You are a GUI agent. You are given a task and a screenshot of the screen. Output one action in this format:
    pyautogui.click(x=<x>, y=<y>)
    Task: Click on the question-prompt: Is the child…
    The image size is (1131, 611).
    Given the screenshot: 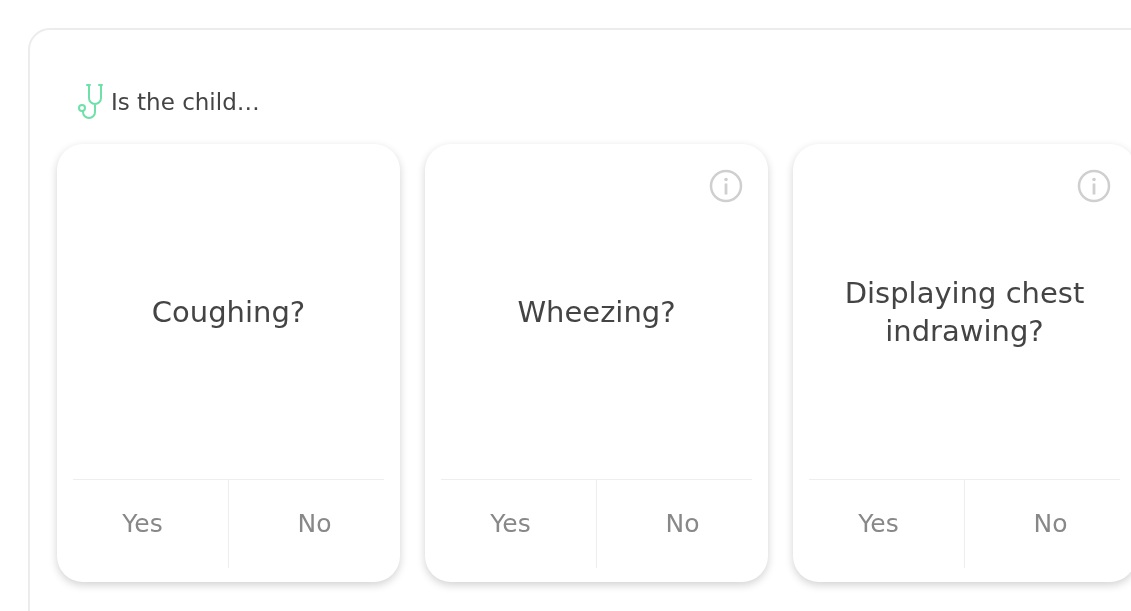 What is the action you would take?
    pyautogui.click(x=185, y=102)
    